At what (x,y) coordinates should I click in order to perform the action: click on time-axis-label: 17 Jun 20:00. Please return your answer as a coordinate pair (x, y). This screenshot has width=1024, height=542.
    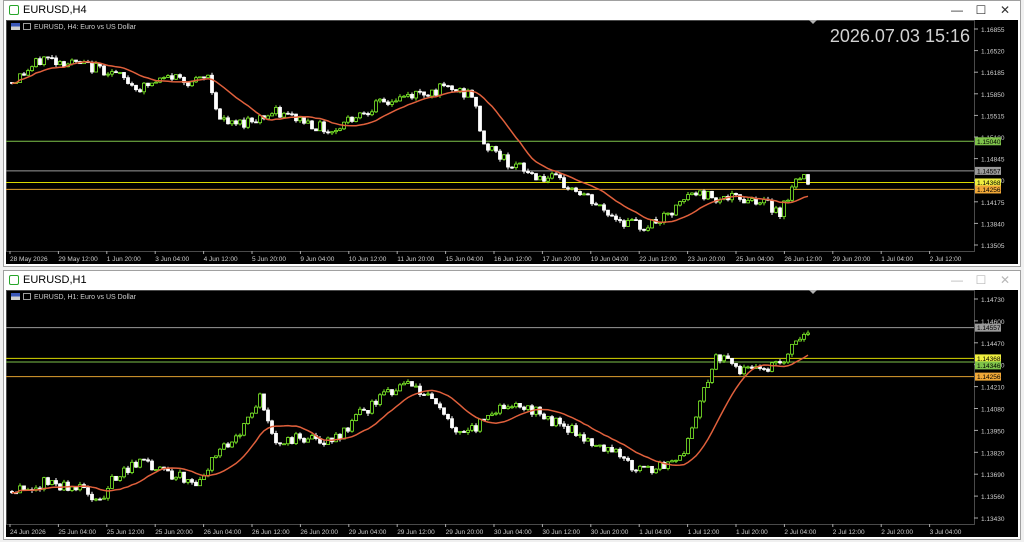
    Looking at the image, I should click on (561, 259).